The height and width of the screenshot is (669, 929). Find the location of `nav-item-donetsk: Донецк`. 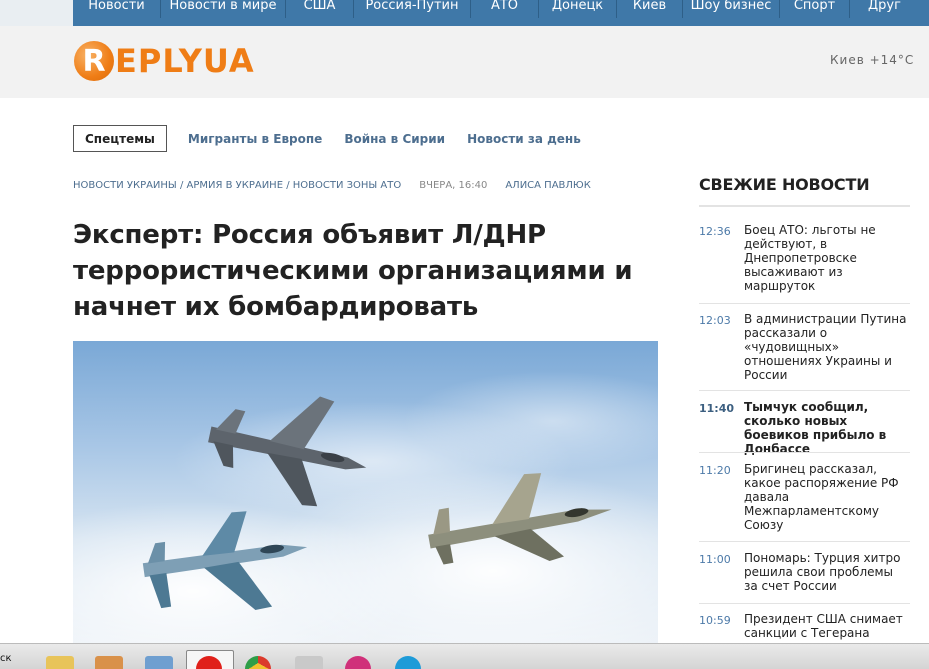

nav-item-donetsk: Донецк is located at coordinates (578, 9).